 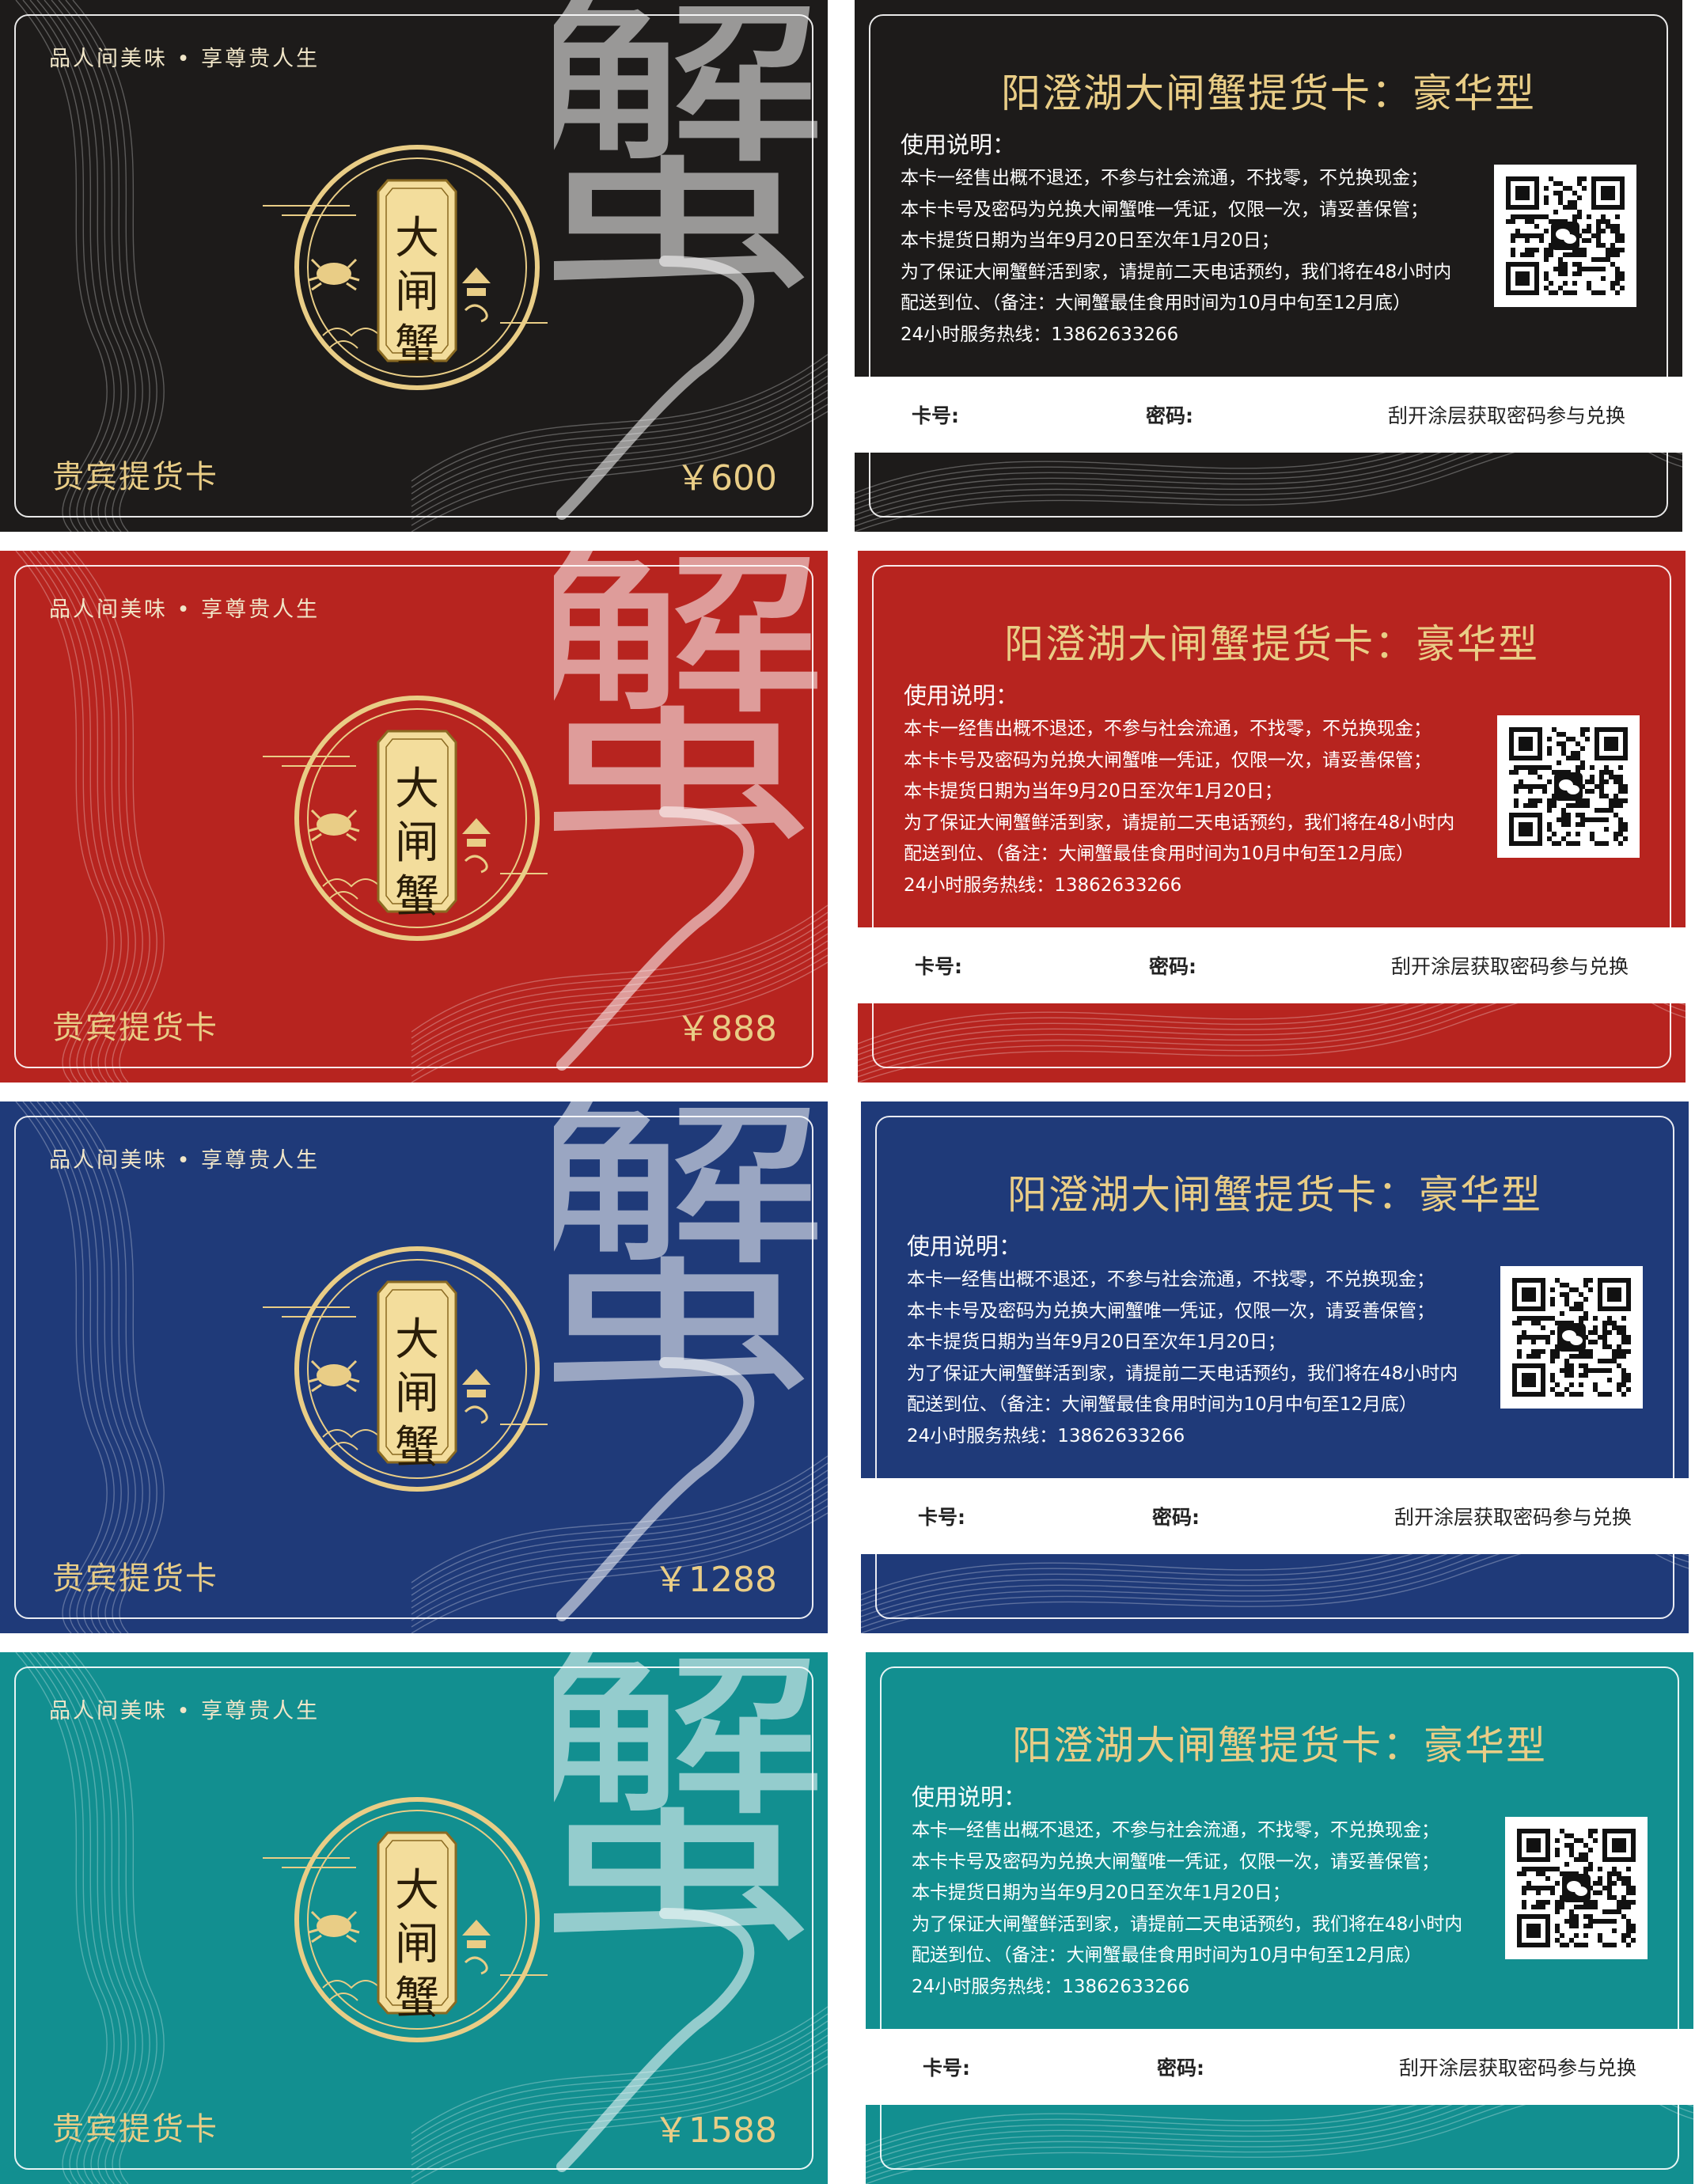 What do you see at coordinates (715, 2130) in the screenshot?
I see `card-price: ￥1588` at bounding box center [715, 2130].